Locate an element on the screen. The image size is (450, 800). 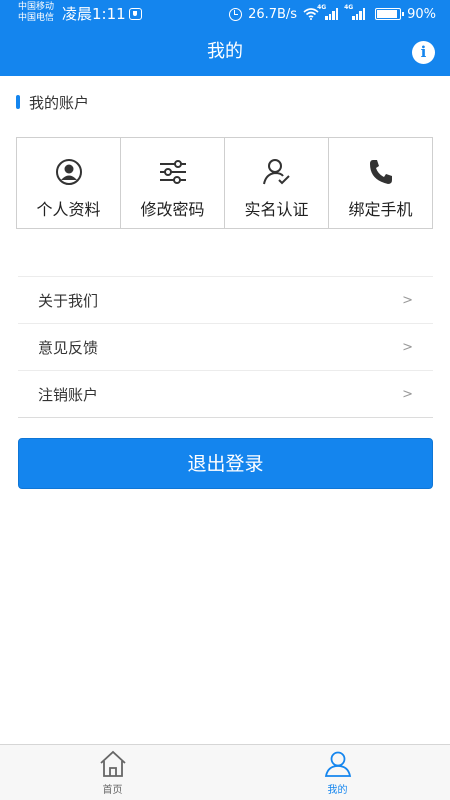
menu-item-label: 关于我们 is located at coordinates (68, 300).